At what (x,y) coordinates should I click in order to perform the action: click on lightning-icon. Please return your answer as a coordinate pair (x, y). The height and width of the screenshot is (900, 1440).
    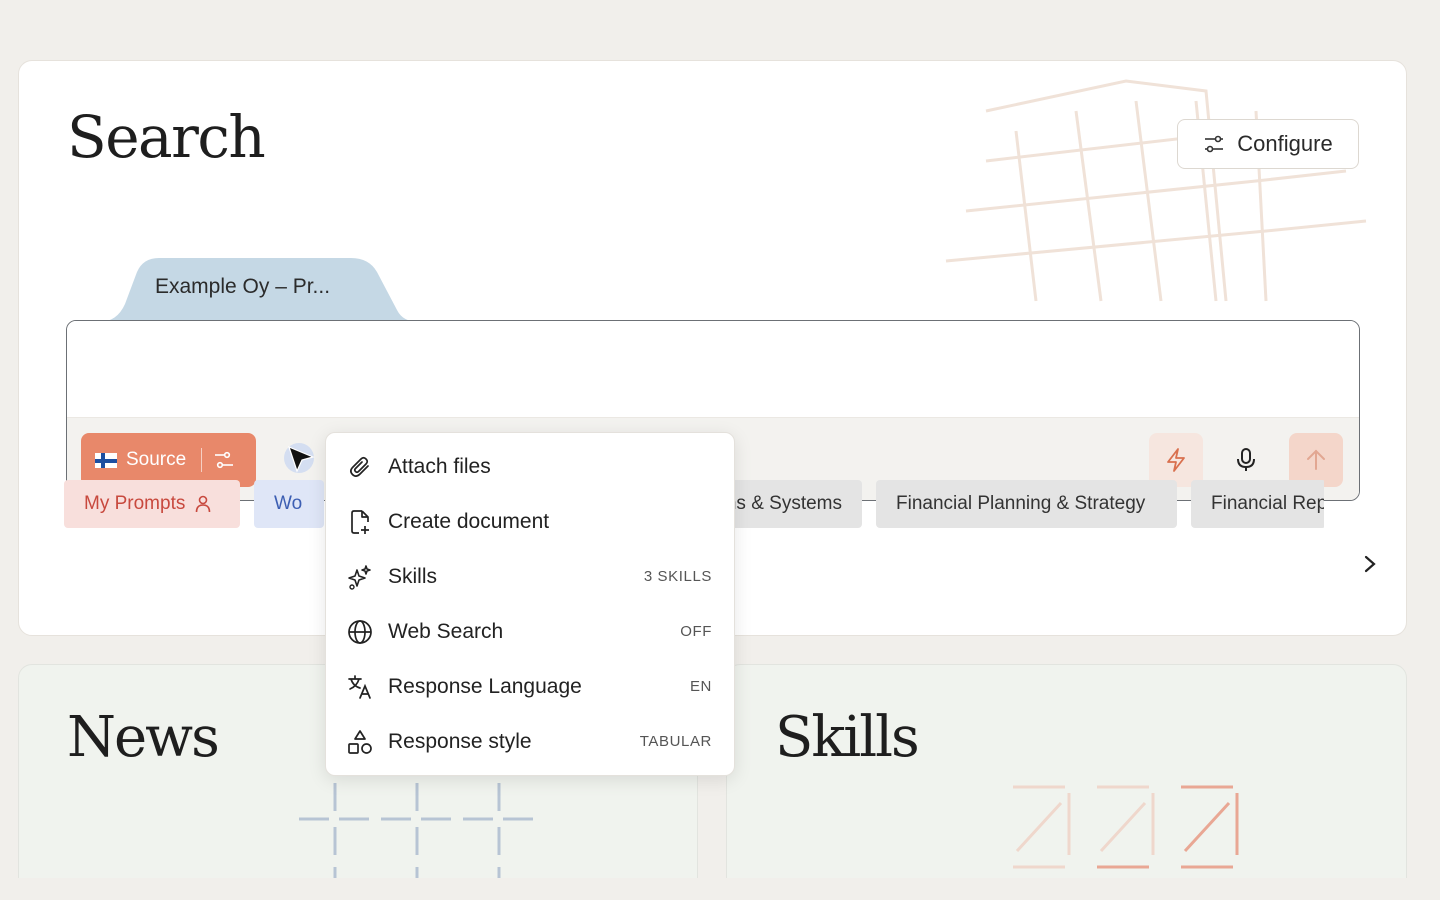
    Looking at the image, I should click on (1176, 460).